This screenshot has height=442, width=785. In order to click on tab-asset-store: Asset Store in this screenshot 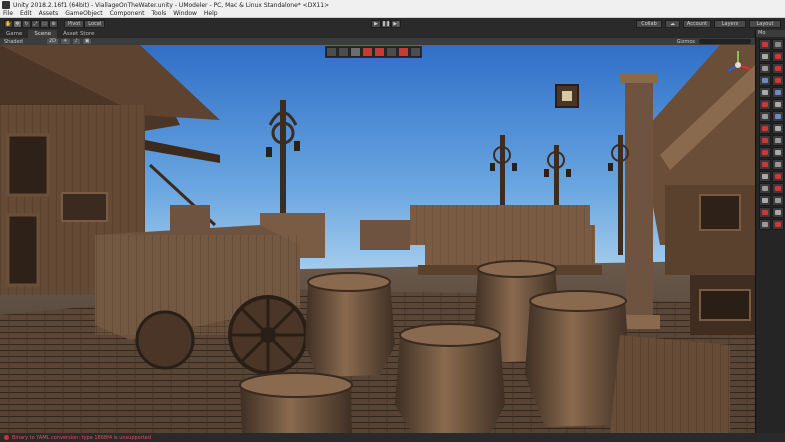, I will do `click(78, 34)`.